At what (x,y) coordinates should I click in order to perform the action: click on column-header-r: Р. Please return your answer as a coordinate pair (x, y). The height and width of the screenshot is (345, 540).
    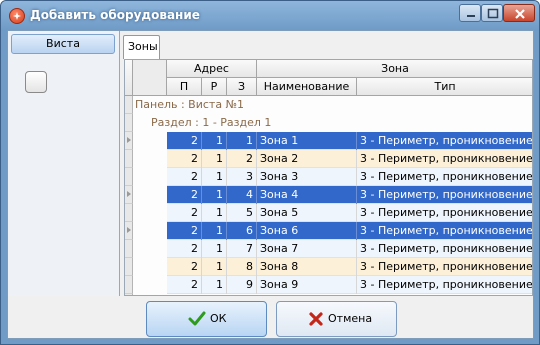
    Looking at the image, I should click on (214, 87).